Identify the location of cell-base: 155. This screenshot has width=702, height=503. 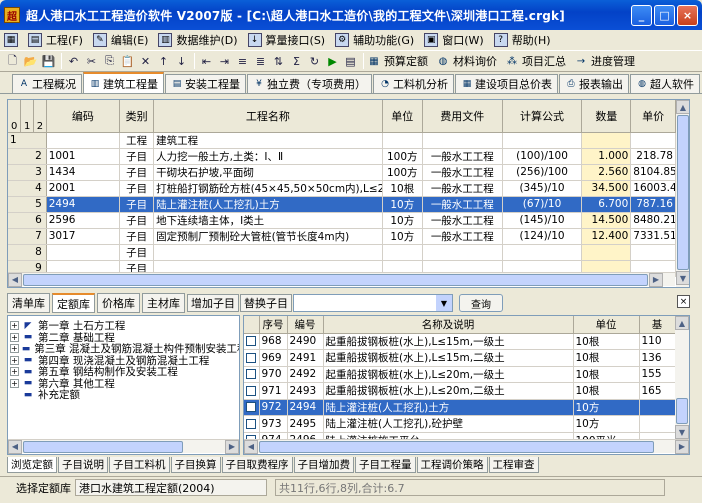
(657, 374).